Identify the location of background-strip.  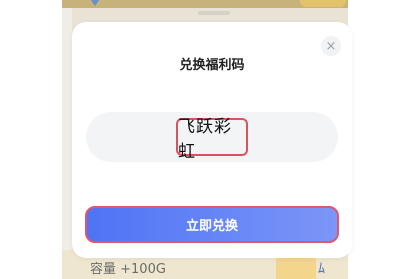
(67, 139).